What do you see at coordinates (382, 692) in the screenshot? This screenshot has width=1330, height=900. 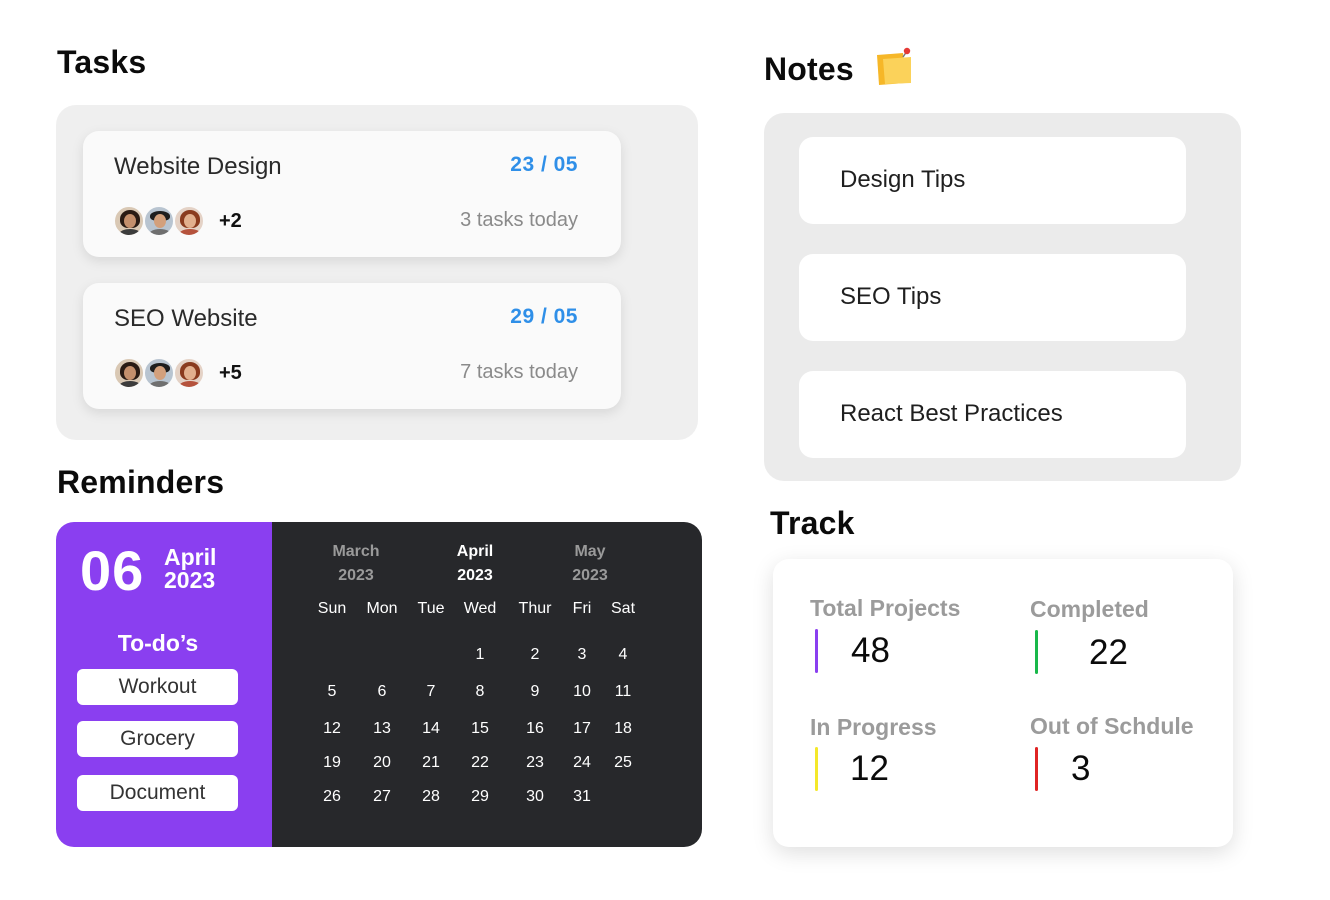 I see `calendar-day: 6` at bounding box center [382, 692].